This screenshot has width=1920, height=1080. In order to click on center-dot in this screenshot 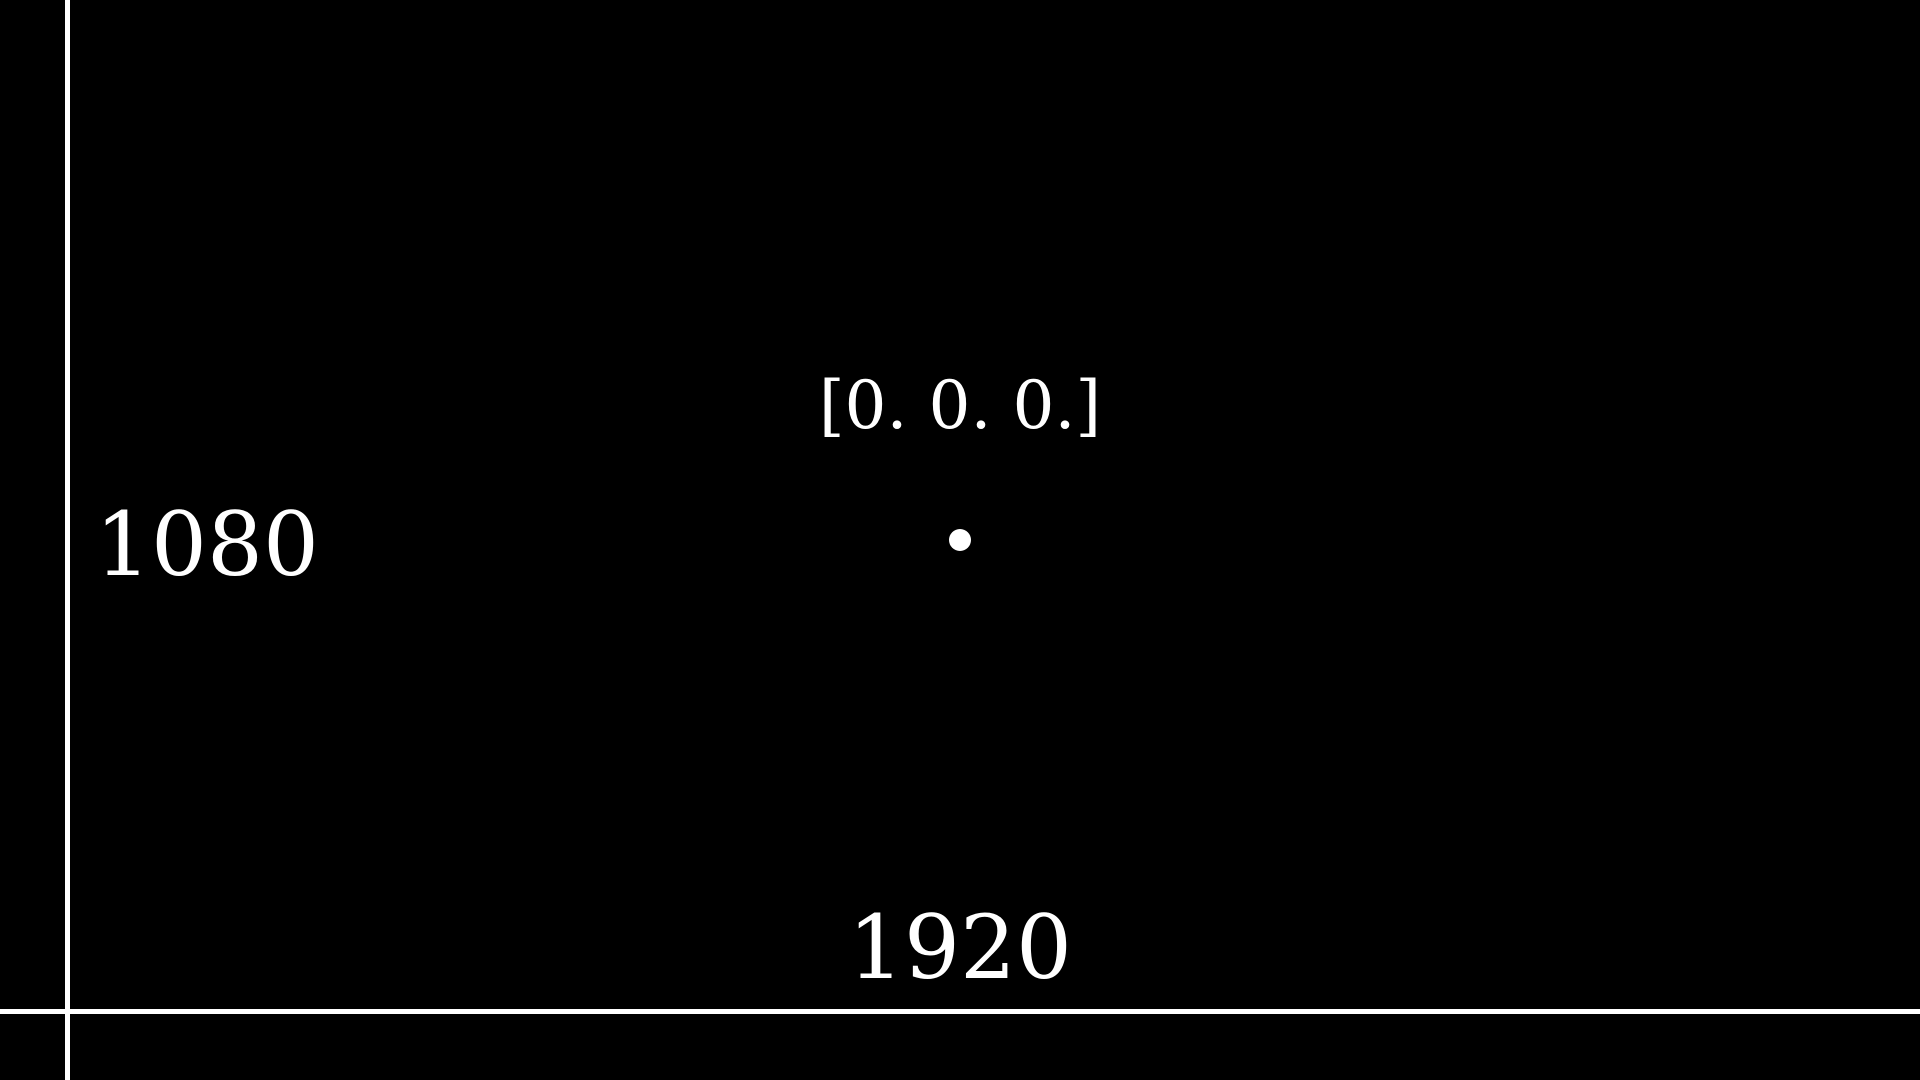, I will do `click(960, 540)`.